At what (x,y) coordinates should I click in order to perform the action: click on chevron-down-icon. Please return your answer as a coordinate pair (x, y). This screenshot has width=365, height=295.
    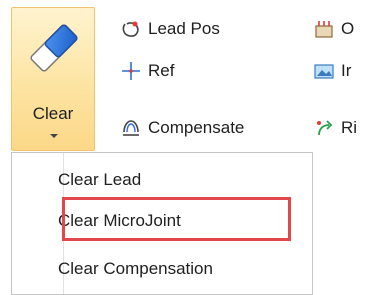
    Looking at the image, I should click on (54, 136).